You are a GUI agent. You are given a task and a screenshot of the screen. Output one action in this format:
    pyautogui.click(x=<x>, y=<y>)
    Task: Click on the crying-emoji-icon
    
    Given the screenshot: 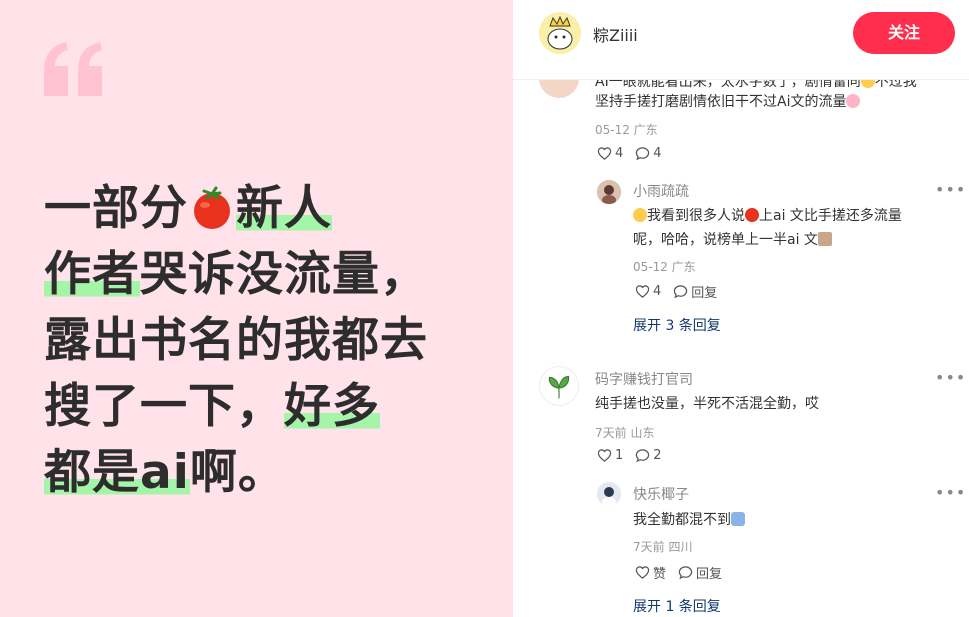 What is the action you would take?
    pyautogui.click(x=853, y=101)
    